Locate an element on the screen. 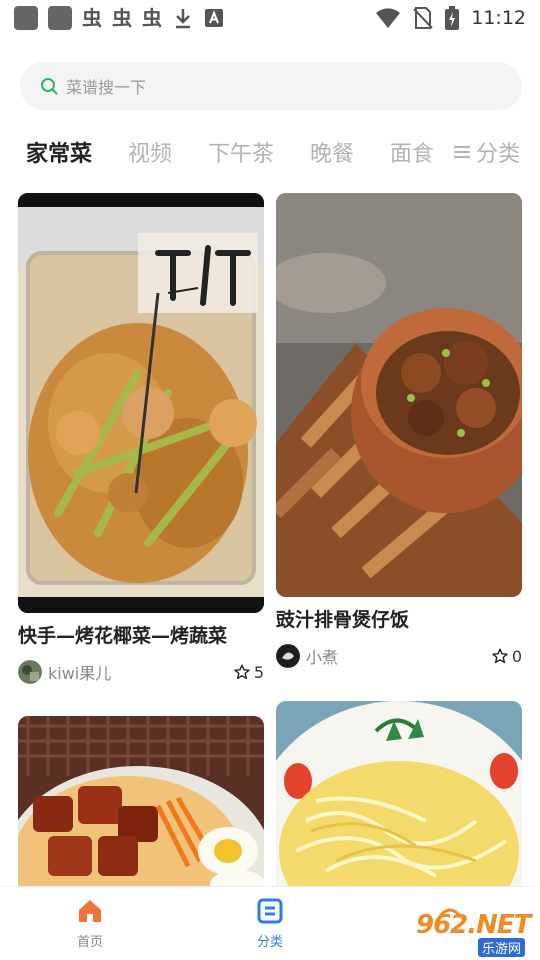 The width and height of the screenshot is (540, 960). recipe-title: 快手—烤花椰菜—烤蔬菜 is located at coordinates (141, 636).